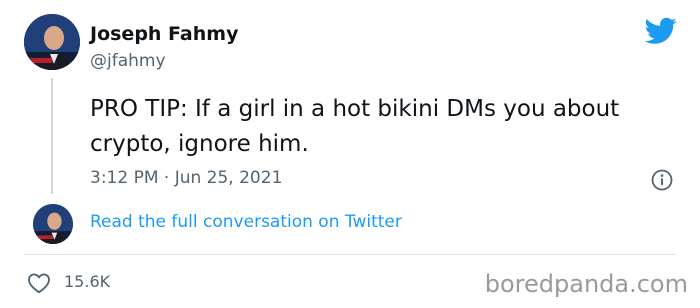 Image resolution: width=700 pixels, height=308 pixels. Describe the element at coordinates (246, 222) in the screenshot. I see `read-conversation-link: Read the full conversation on Twitter` at that location.